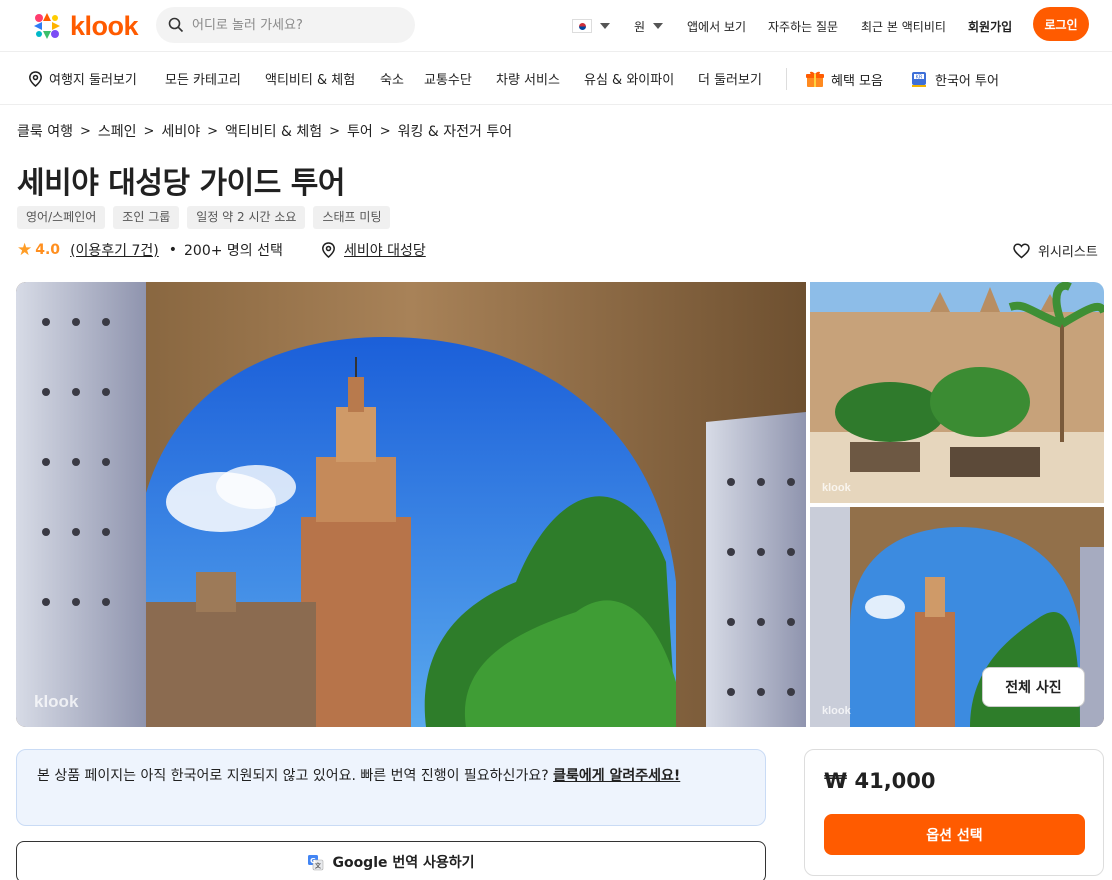 The height and width of the screenshot is (880, 1112). Describe the element at coordinates (640, 26) in the screenshot. I see `currency-label: 원` at that location.